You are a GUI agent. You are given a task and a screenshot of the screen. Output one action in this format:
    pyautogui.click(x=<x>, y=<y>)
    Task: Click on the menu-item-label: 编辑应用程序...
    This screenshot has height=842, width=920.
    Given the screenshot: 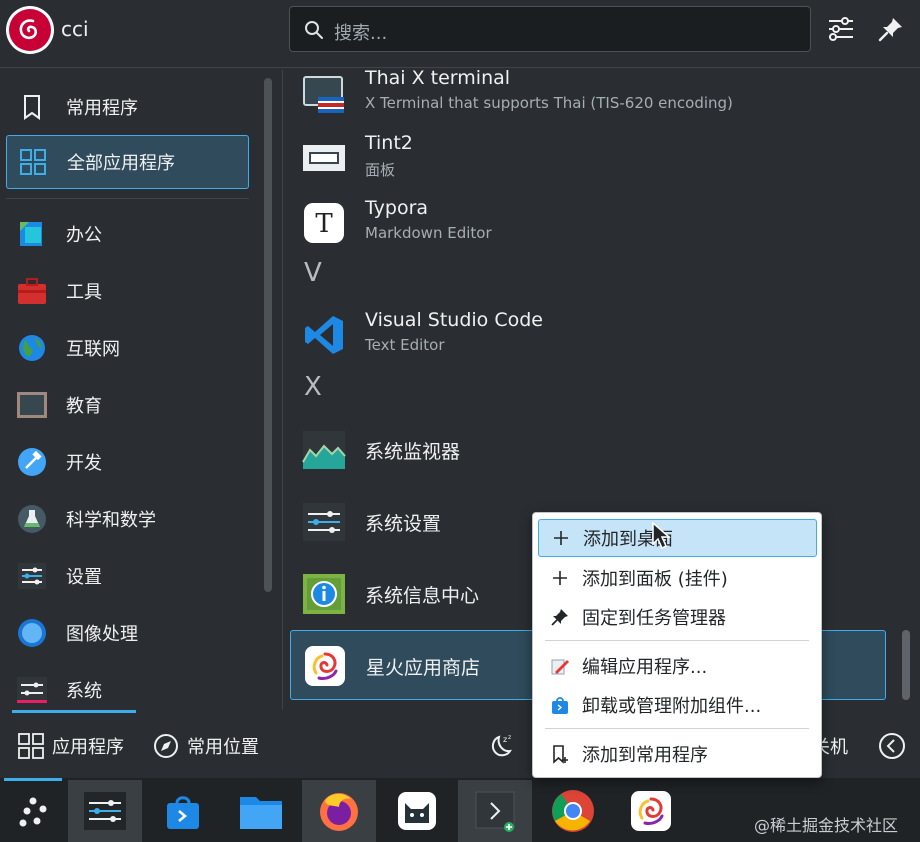 What is the action you would take?
    pyautogui.click(x=645, y=667)
    